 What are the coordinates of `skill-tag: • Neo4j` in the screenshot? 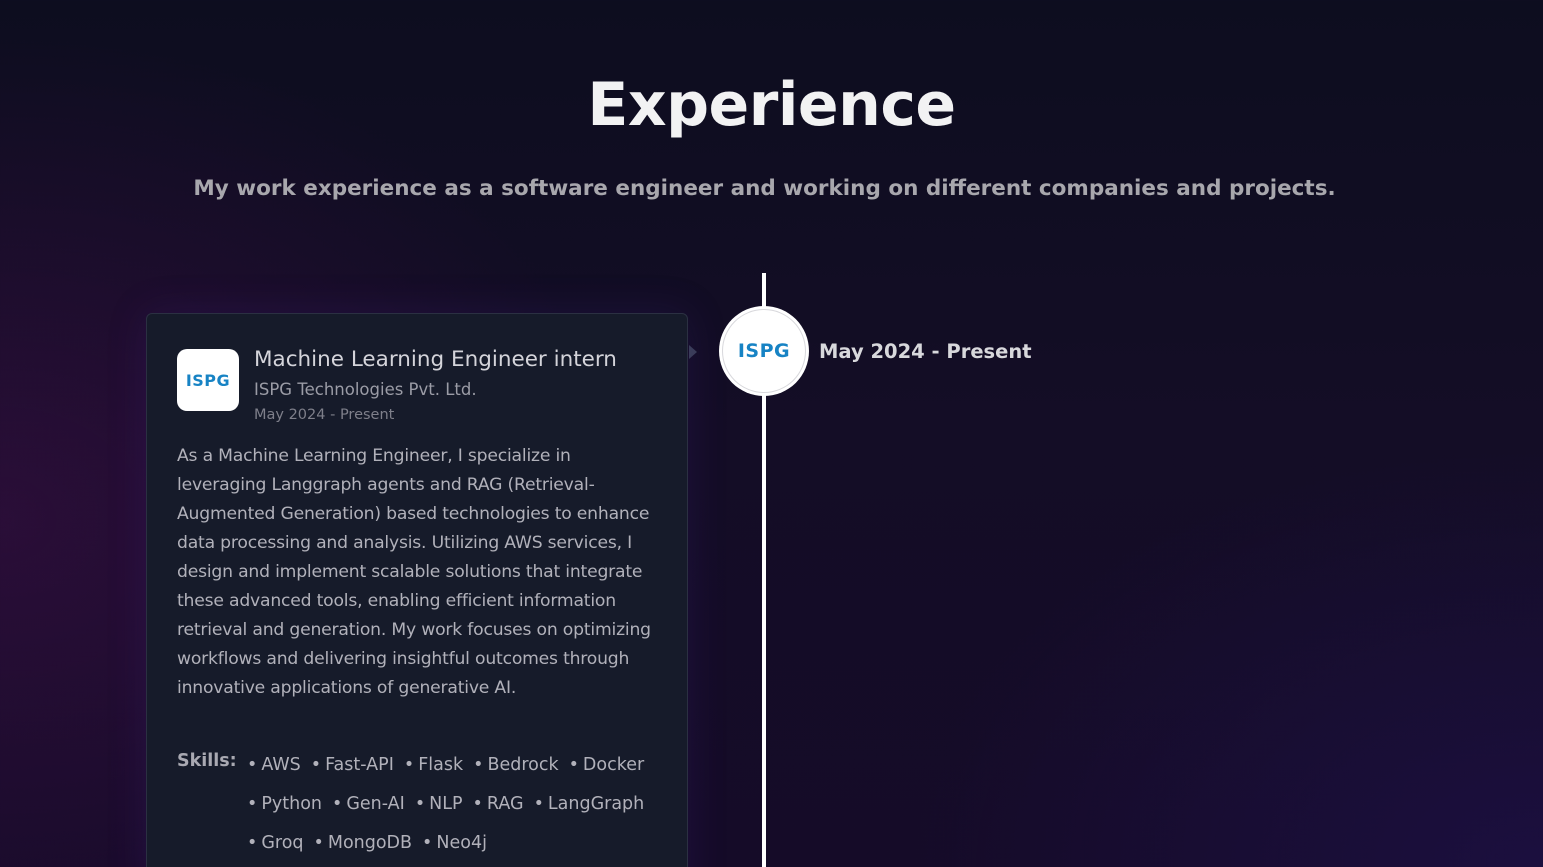 It's located at (454, 843).